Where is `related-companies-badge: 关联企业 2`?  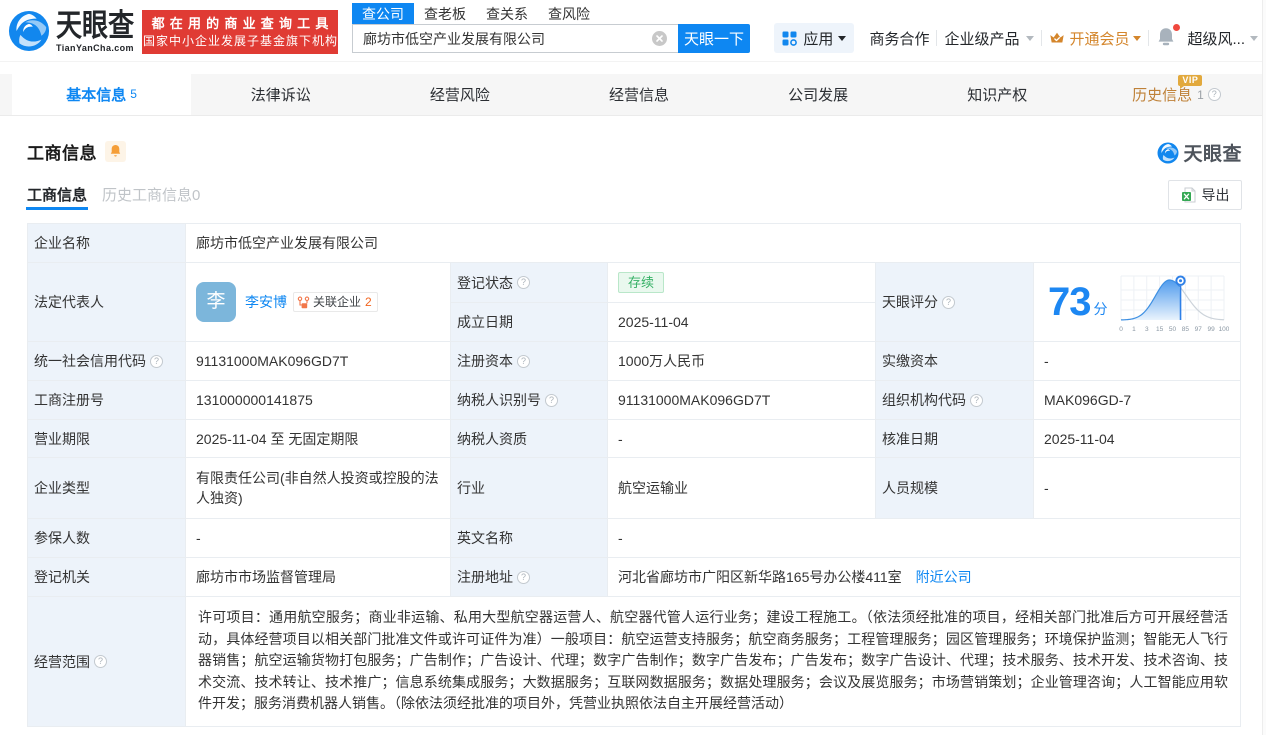 related-companies-badge: 关联企业 2 is located at coordinates (335, 302).